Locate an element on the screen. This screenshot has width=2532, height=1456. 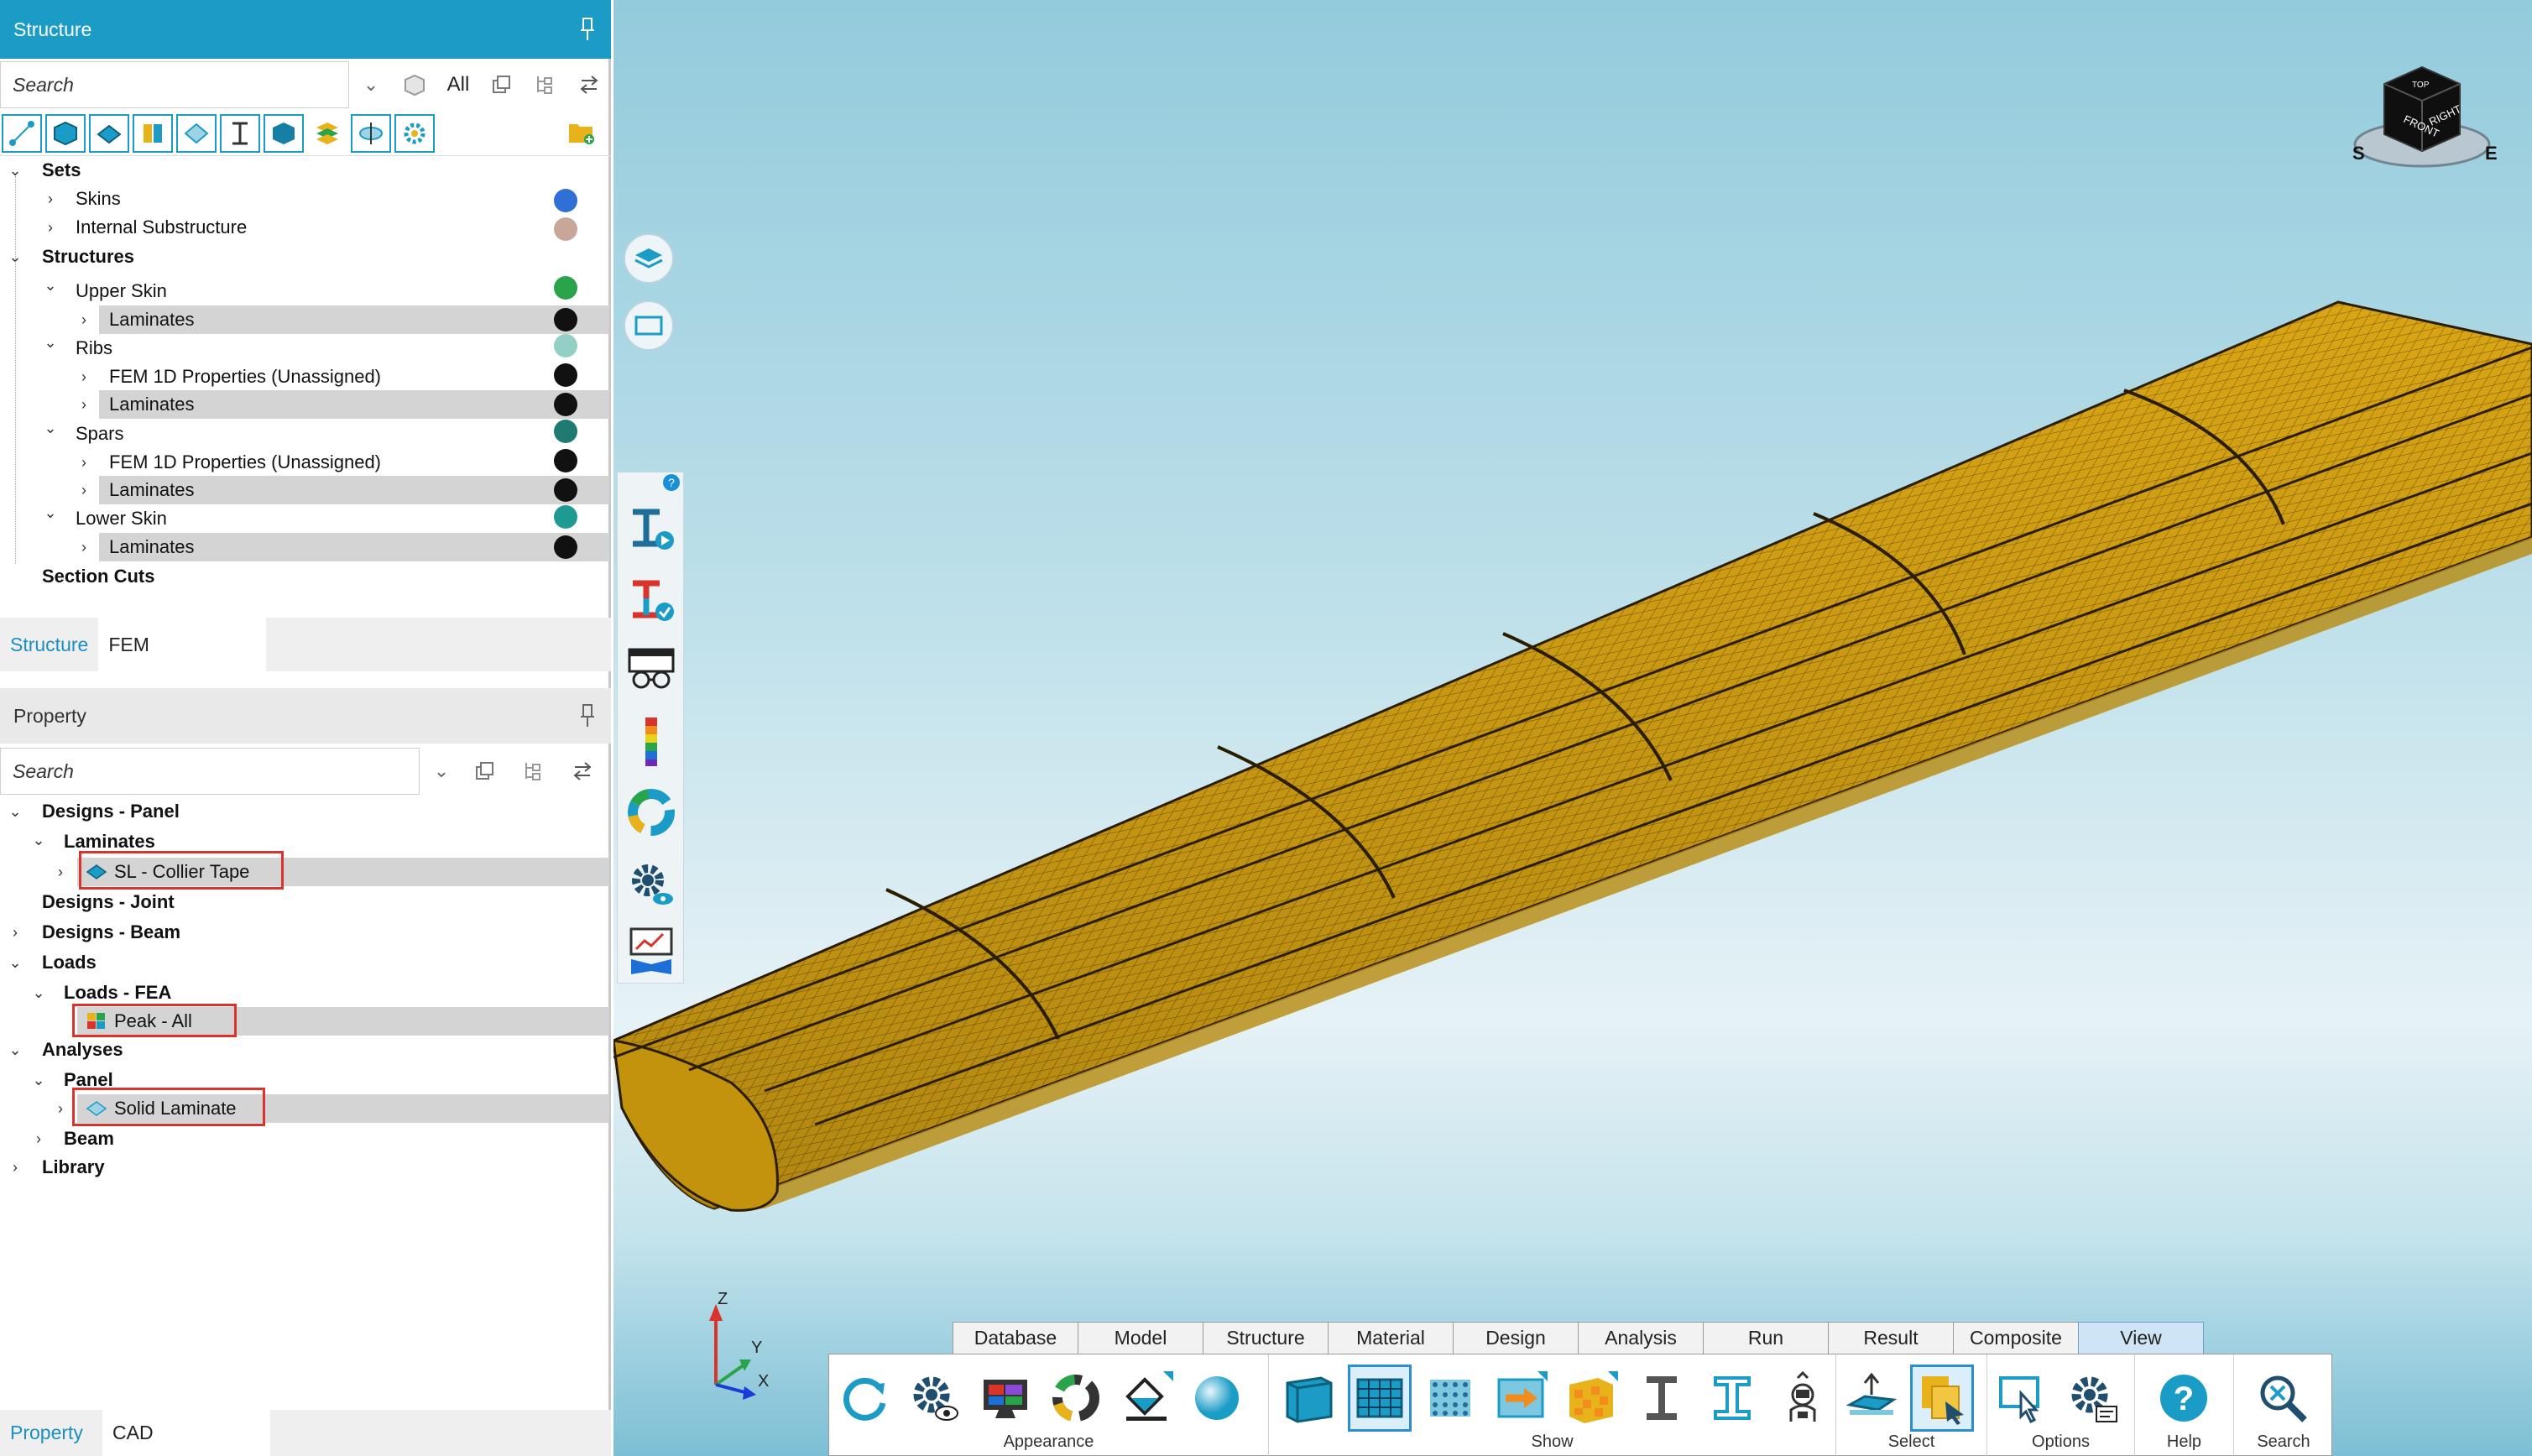
shell-icon is located at coordinates (109, 133).